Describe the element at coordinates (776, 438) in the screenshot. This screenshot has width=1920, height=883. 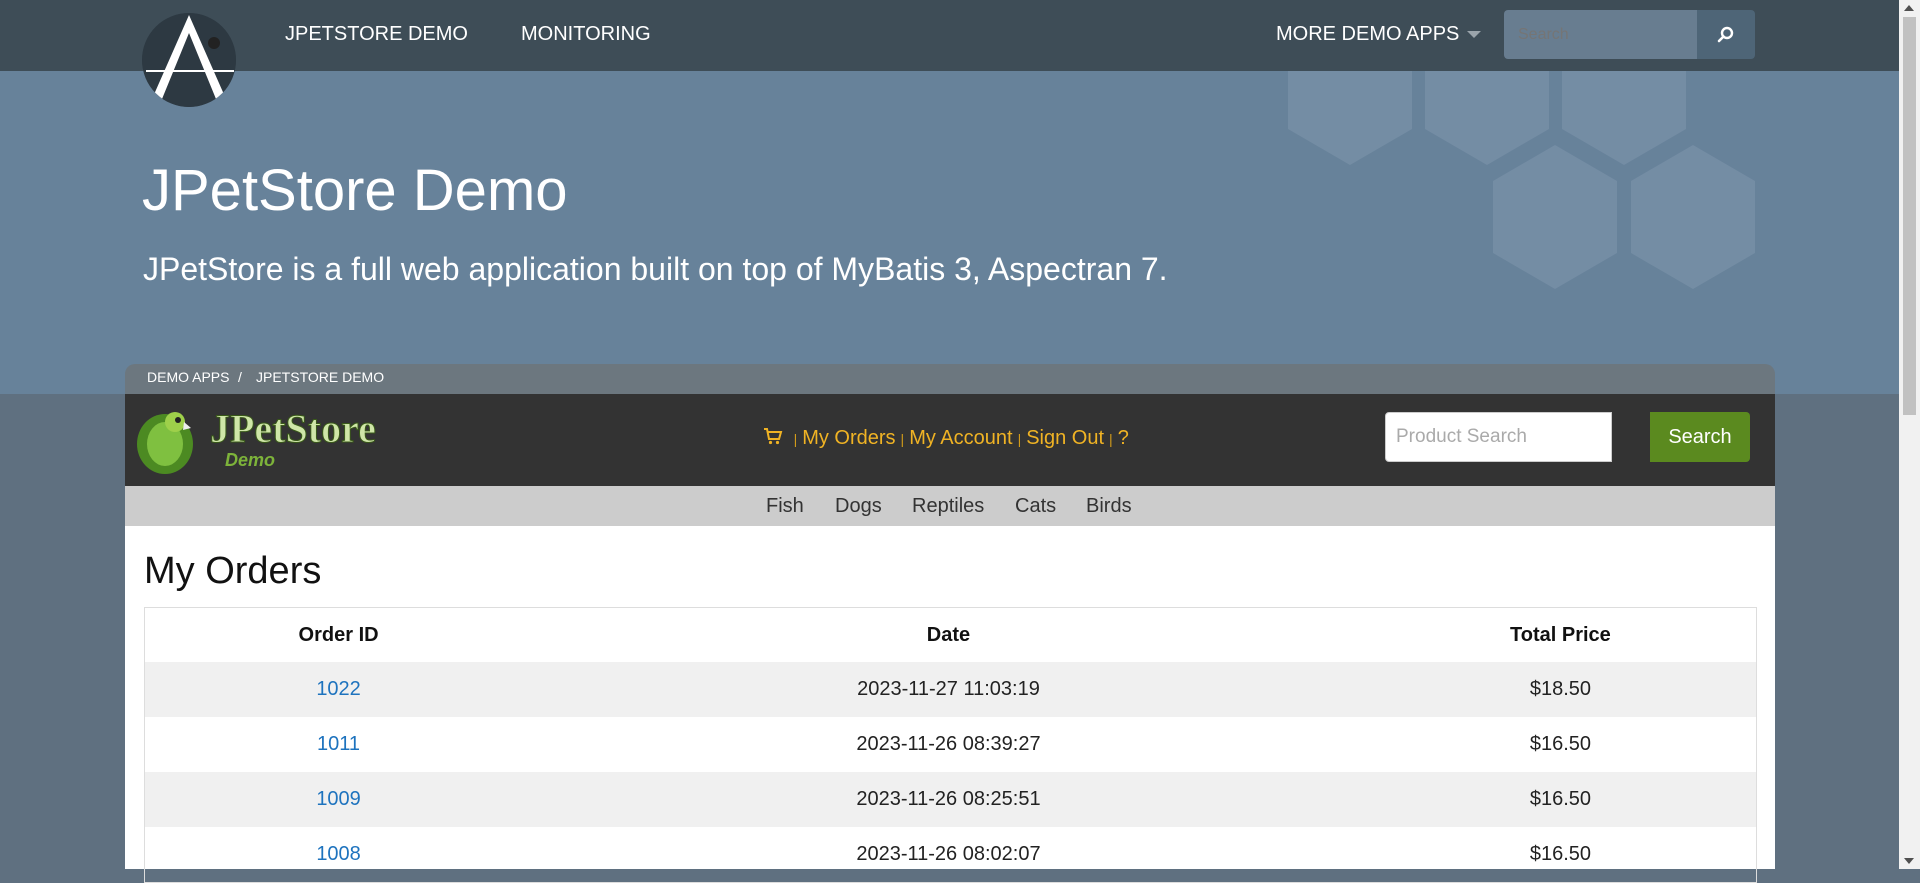
I see `cart-icon` at that location.